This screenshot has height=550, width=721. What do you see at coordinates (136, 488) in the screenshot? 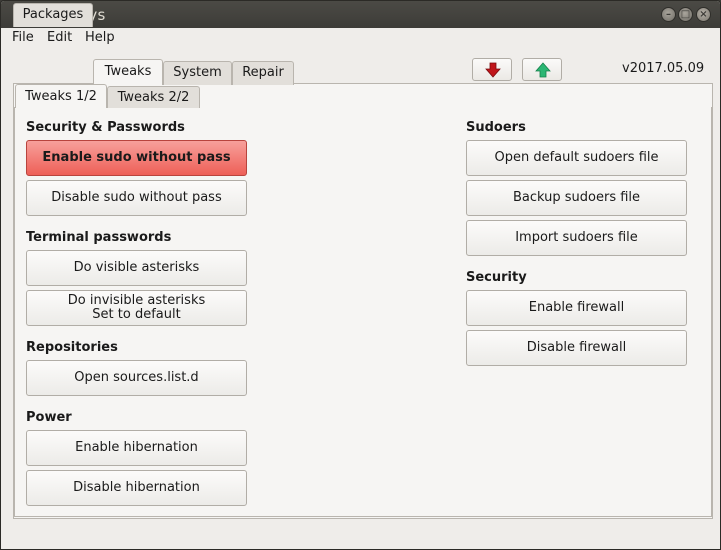
I see `disable-hibernation-button: Disable hibernation` at bounding box center [136, 488].